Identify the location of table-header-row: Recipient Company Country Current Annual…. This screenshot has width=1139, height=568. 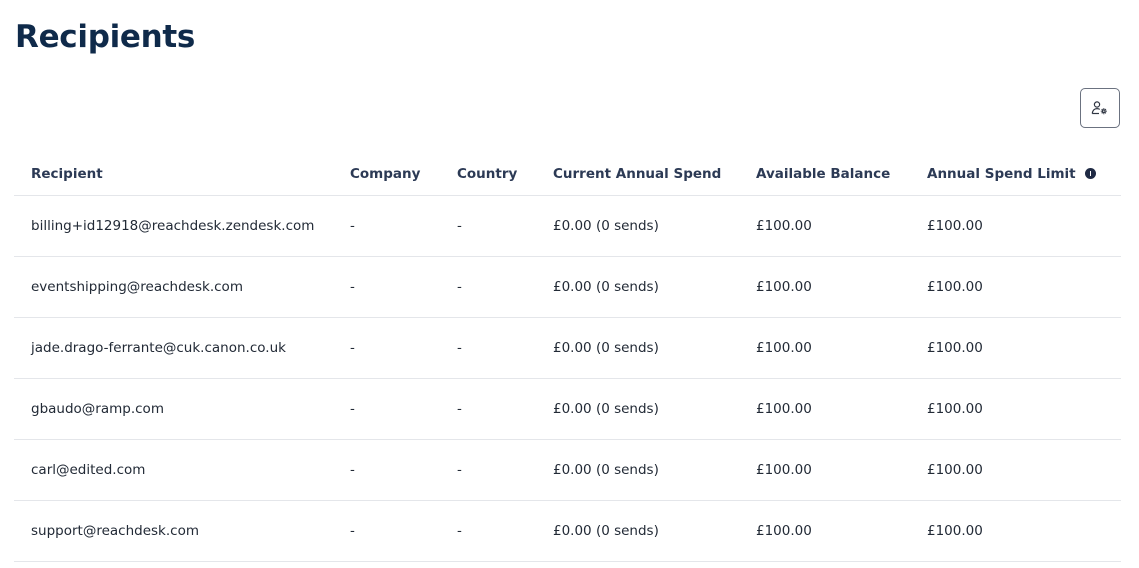
(567, 174).